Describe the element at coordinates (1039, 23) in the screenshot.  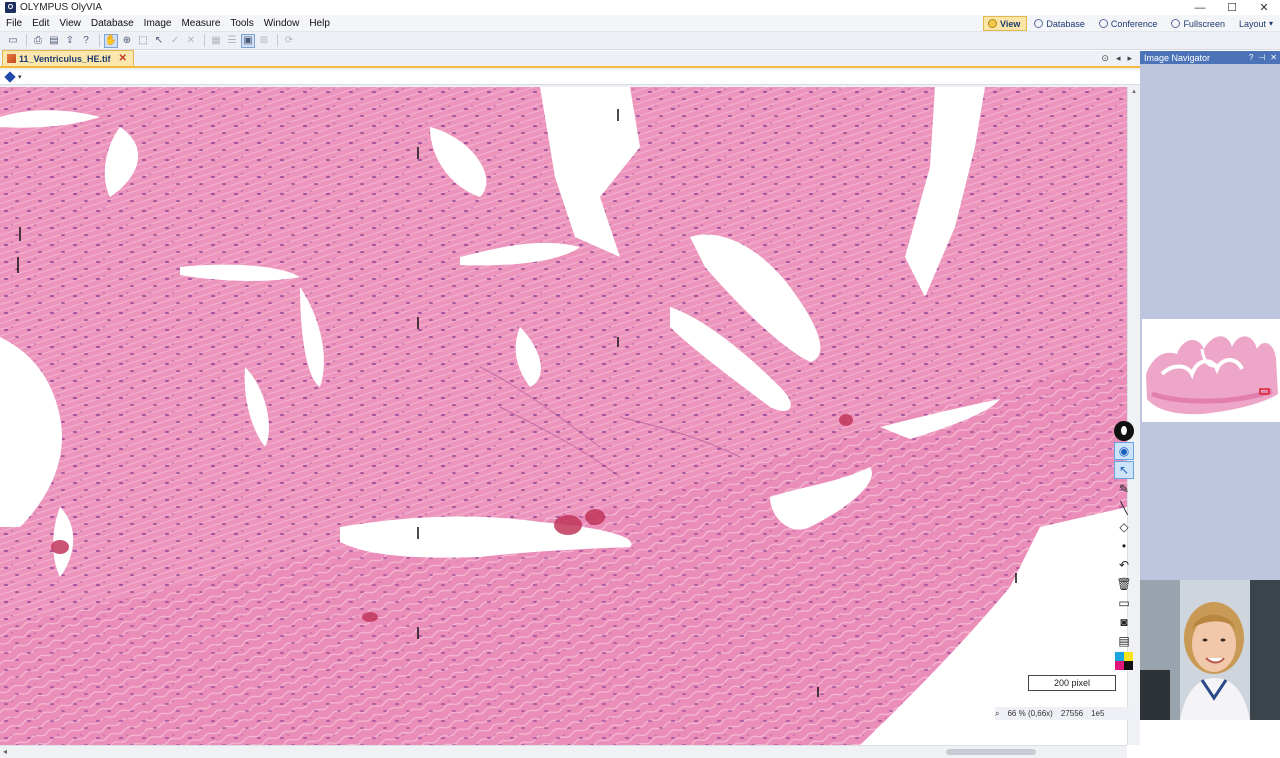
I see `database-mode-icon` at that location.